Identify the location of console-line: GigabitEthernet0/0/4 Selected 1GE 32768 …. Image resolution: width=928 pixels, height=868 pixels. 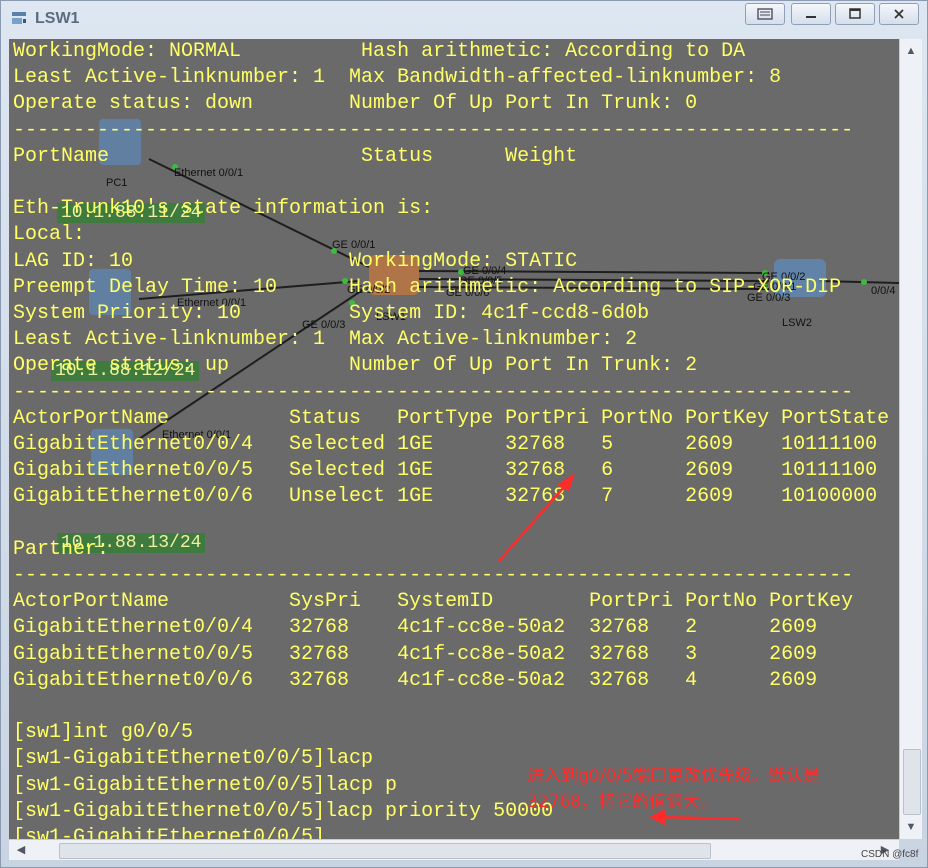
(445, 445).